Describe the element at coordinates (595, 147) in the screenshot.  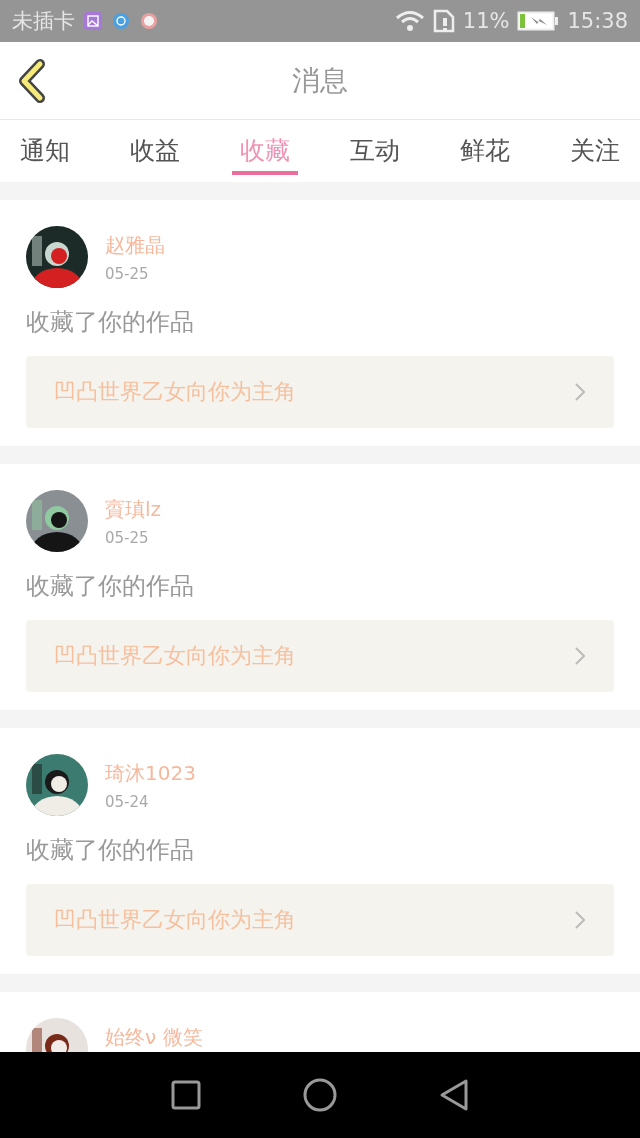
I see `tab: 关注` at that location.